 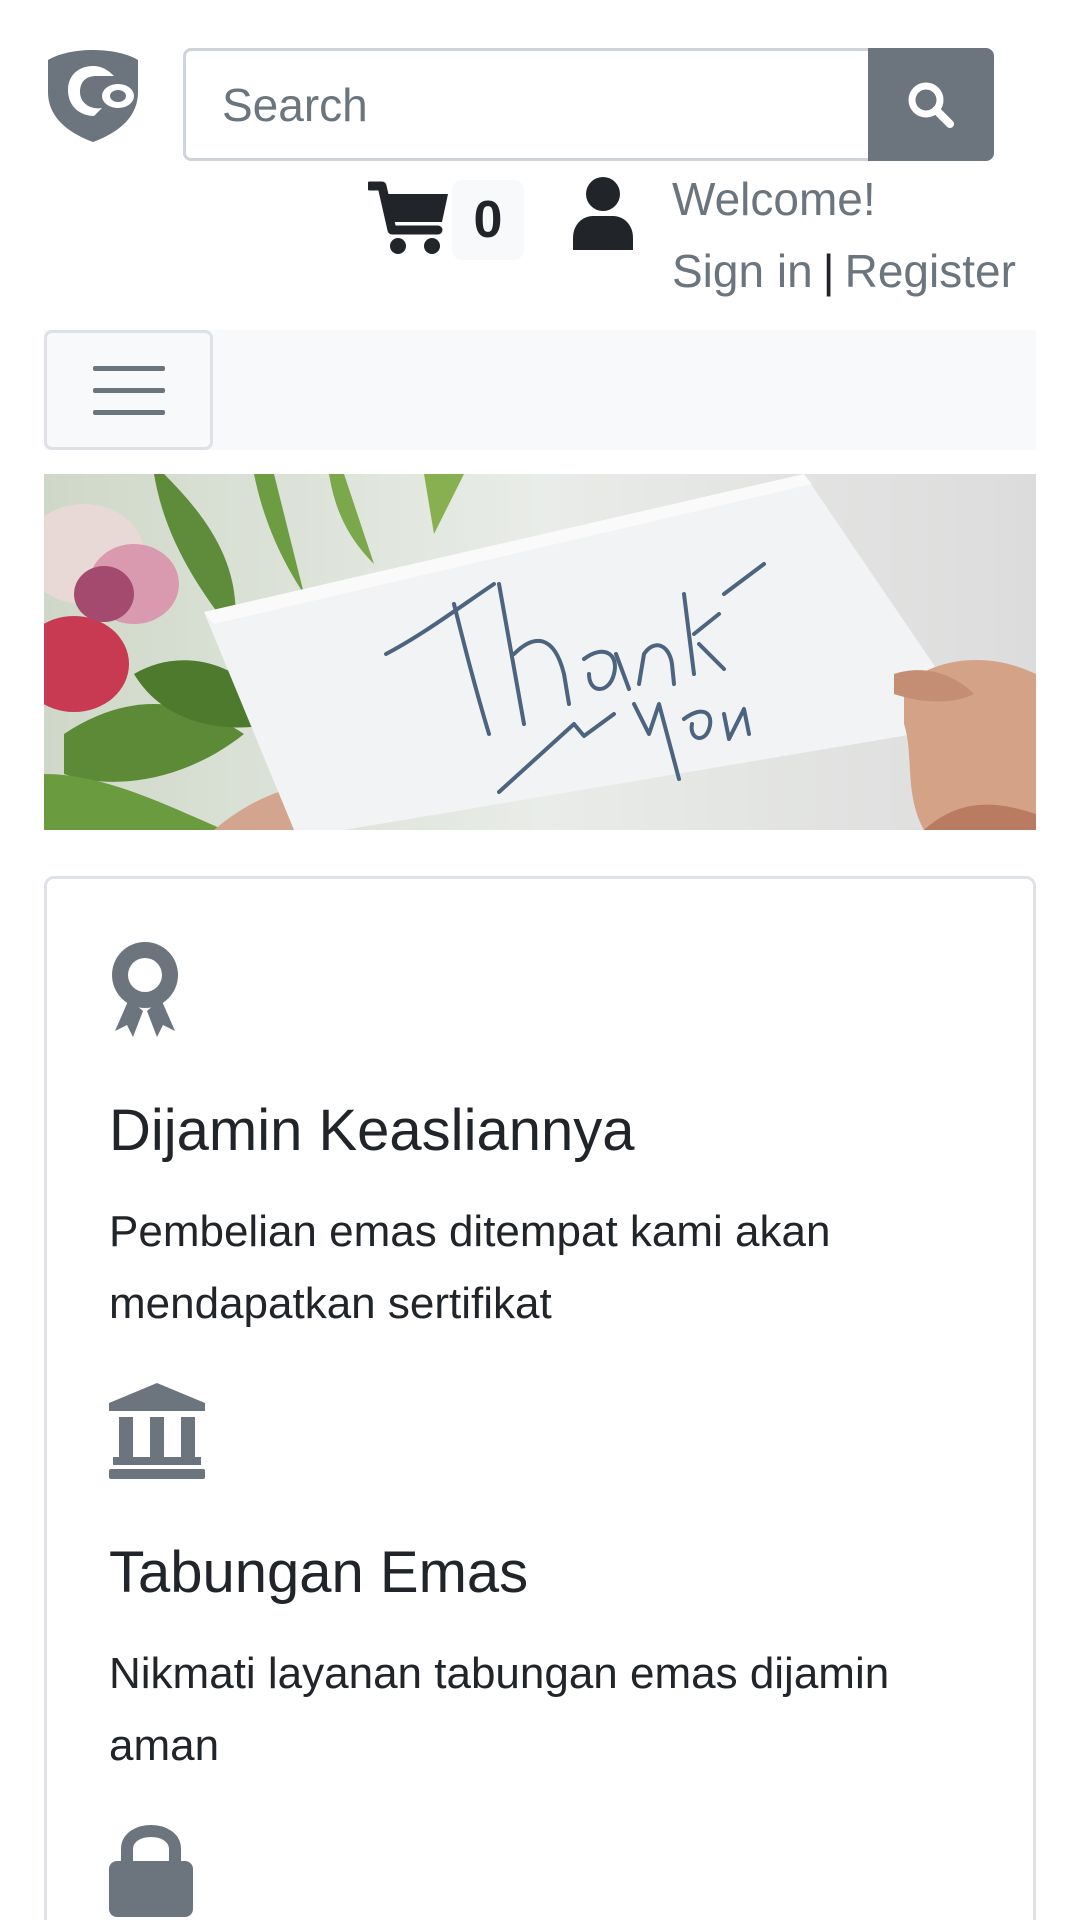 What do you see at coordinates (93, 96) in the screenshot?
I see `shield-logo-icon` at bounding box center [93, 96].